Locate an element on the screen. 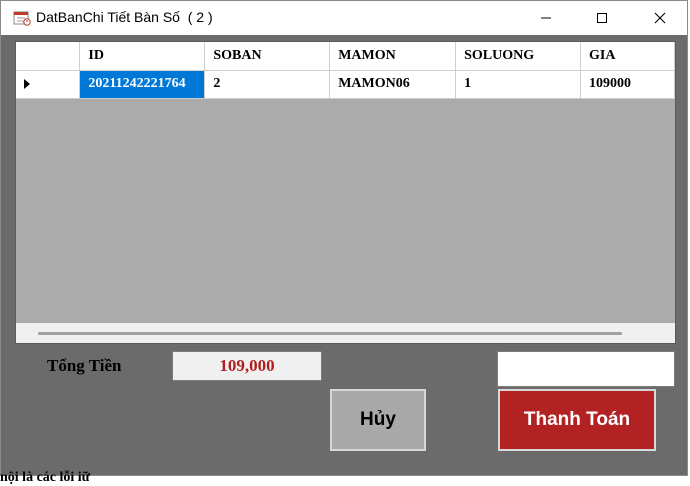 Image resolution: width=690 pixels, height=486 pixels. title-bar: DatBanChi Tiết Bàn Số ( 2 ) is located at coordinates (344, 18).